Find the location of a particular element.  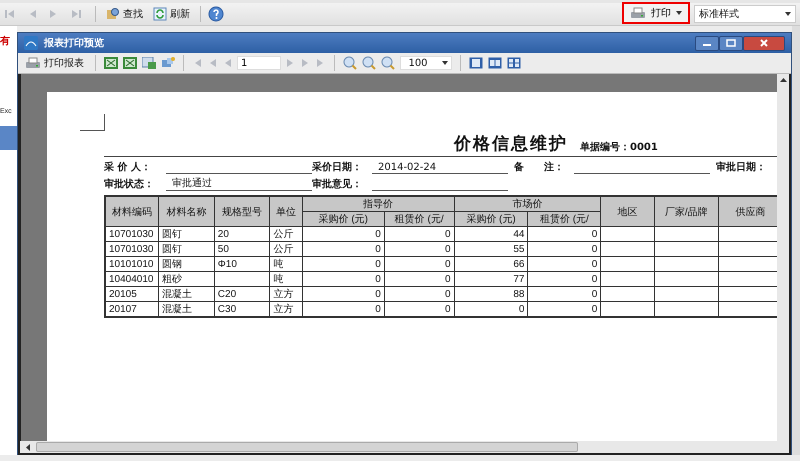

vertical-scrollbar is located at coordinates (783, 257).